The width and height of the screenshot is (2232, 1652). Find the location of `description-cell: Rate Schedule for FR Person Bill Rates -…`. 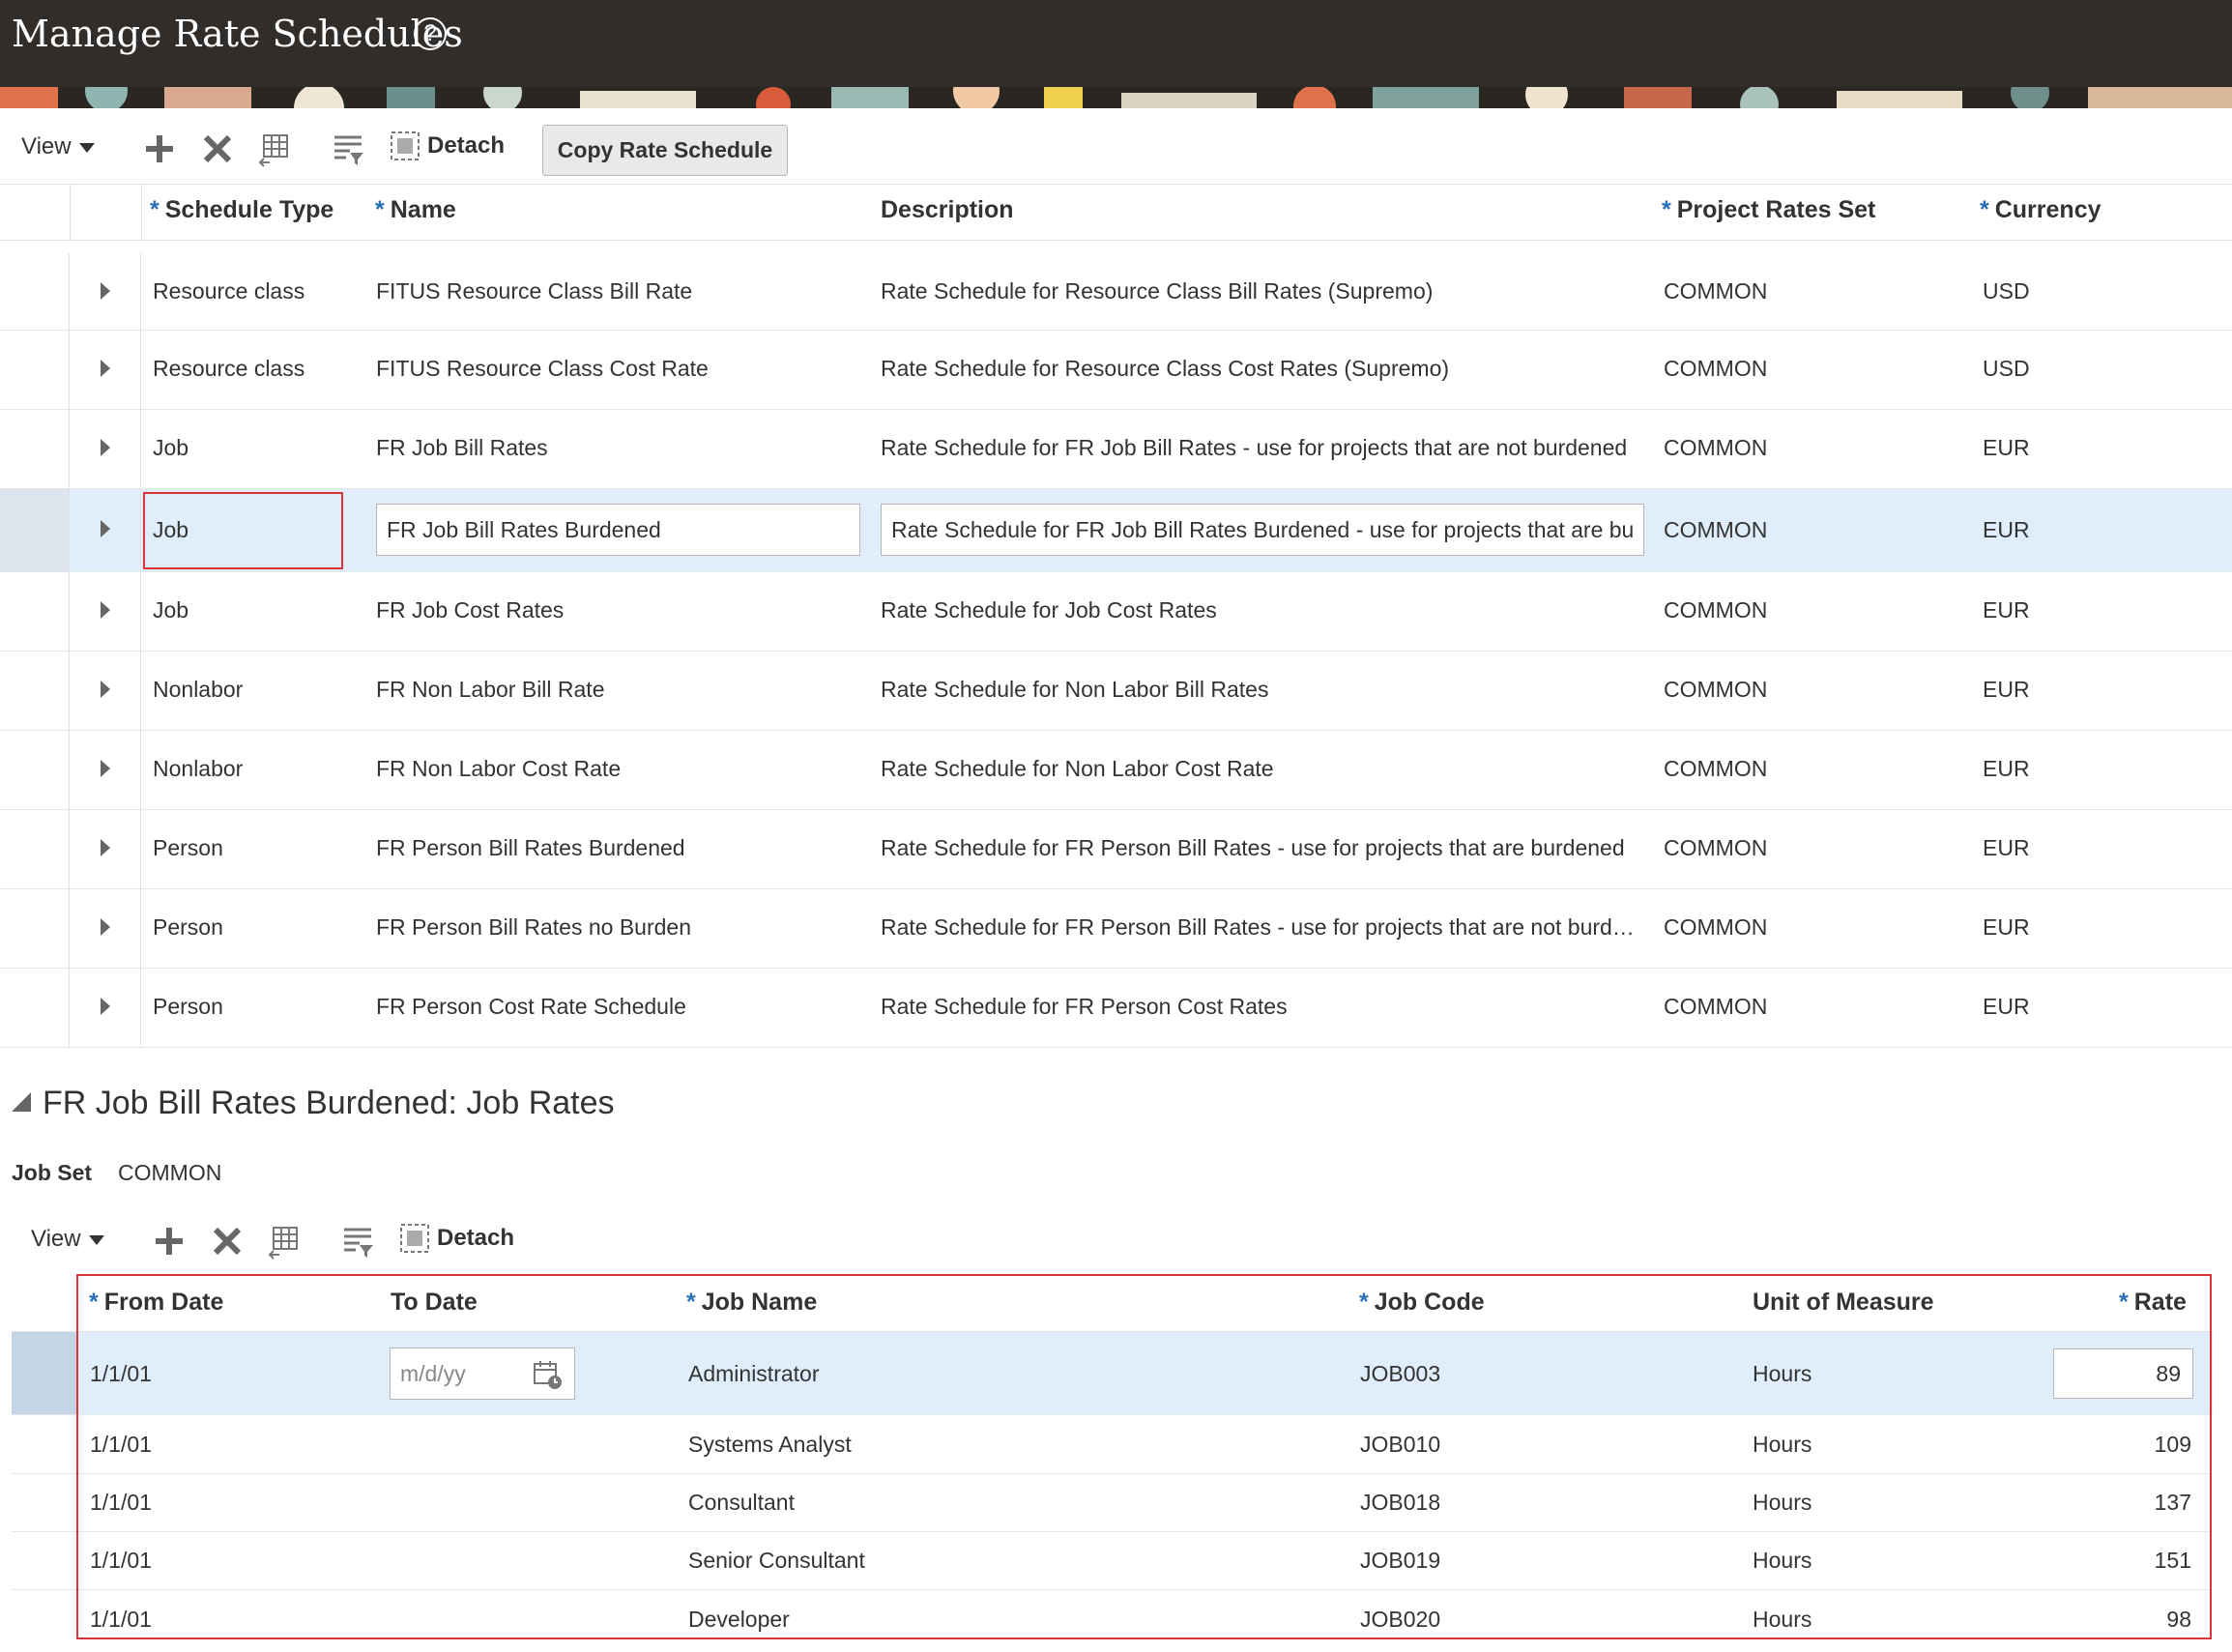

description-cell: Rate Schedule for FR Person Bill Rates -… is located at coordinates (1258, 927).